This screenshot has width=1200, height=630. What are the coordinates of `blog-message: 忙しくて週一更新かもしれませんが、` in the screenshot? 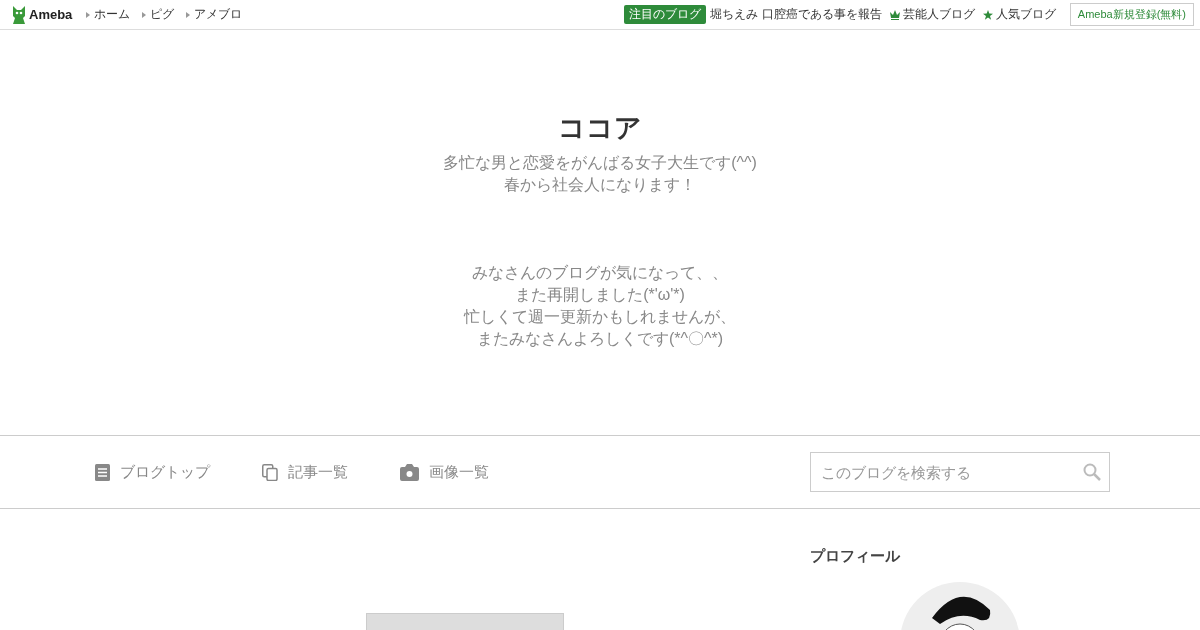 It's located at (600, 317).